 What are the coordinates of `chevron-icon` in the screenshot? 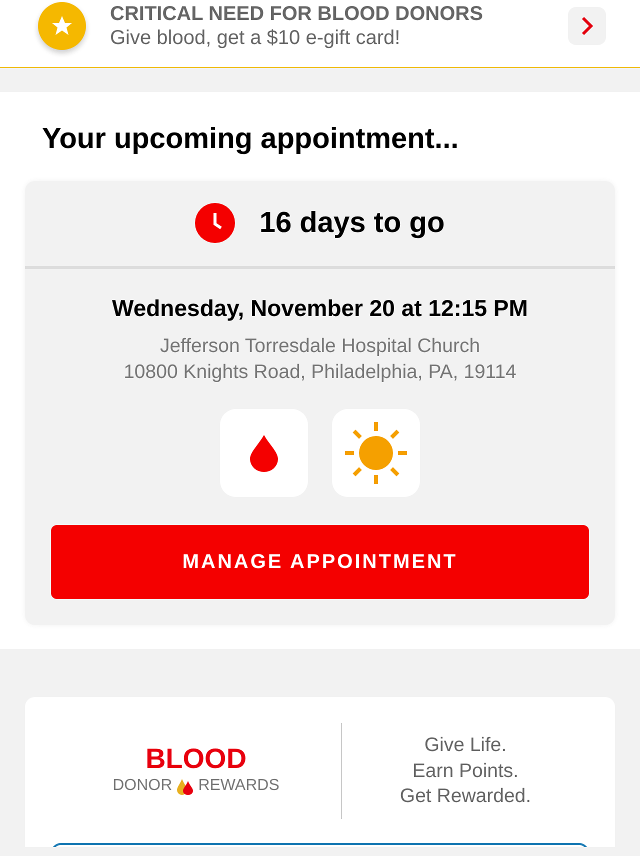 It's located at (587, 26).